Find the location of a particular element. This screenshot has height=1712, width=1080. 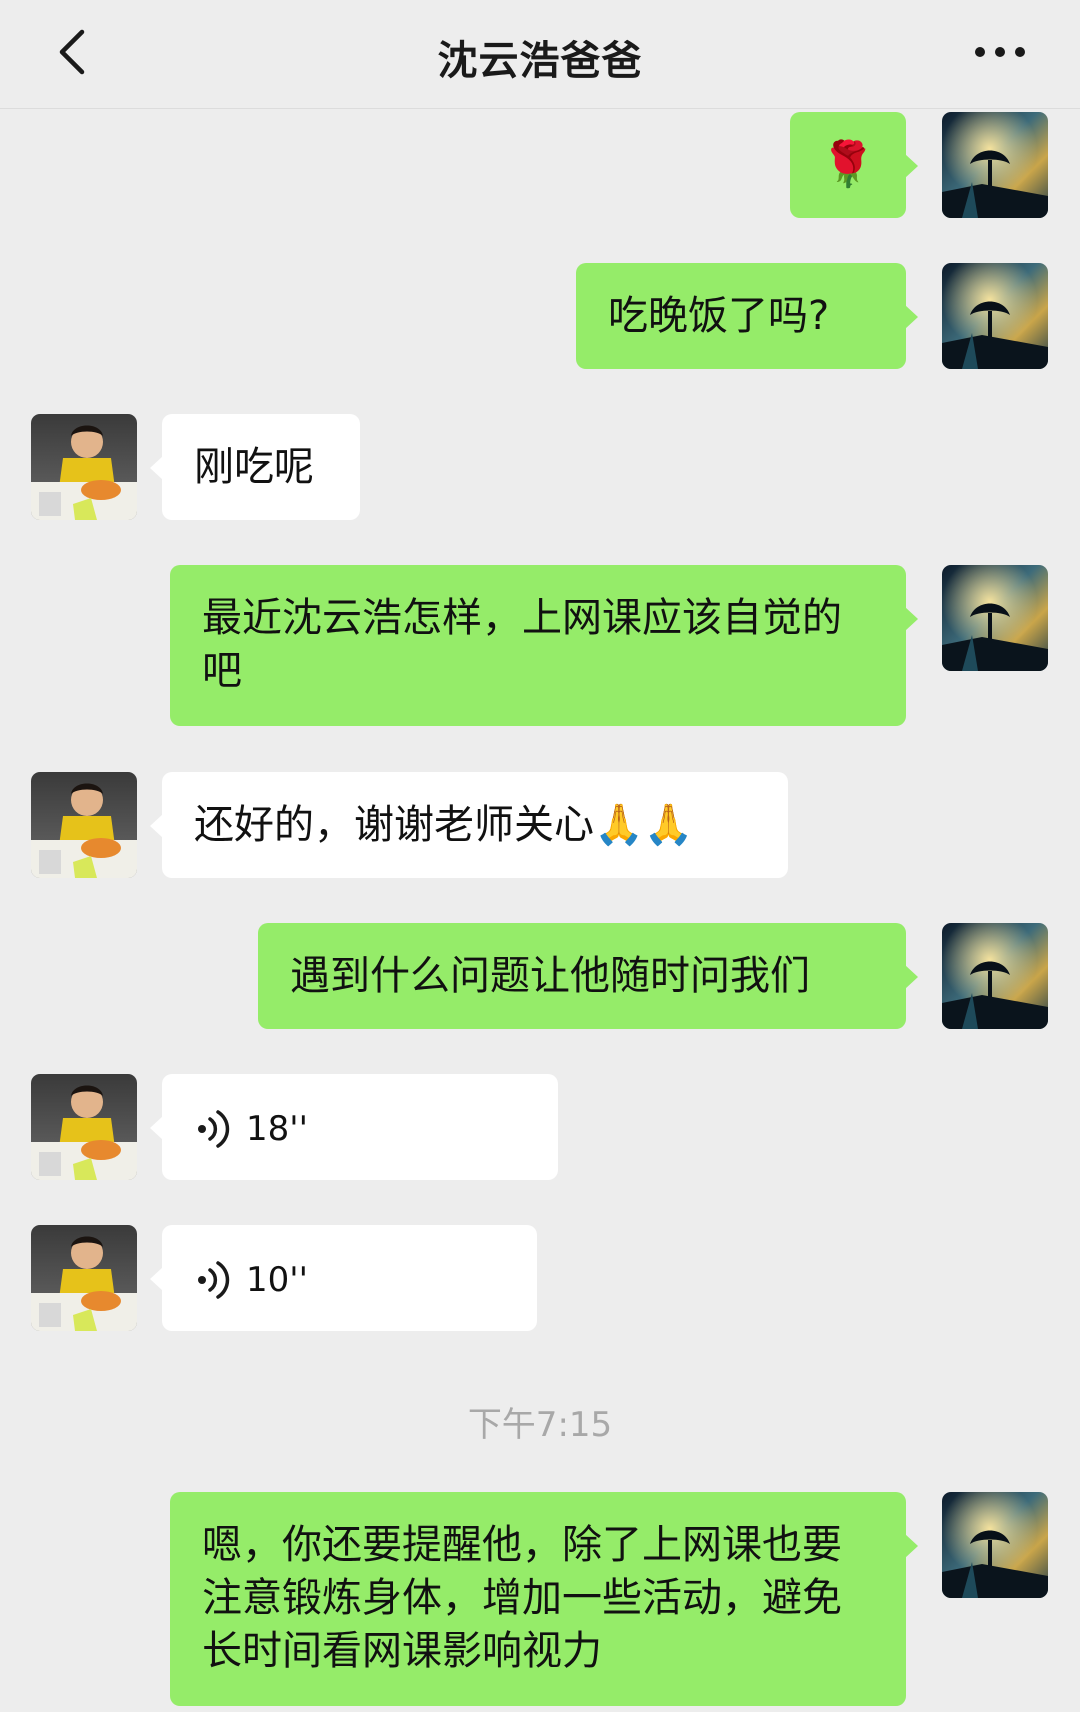

voice-duration: 18'' is located at coordinates (277, 1128).